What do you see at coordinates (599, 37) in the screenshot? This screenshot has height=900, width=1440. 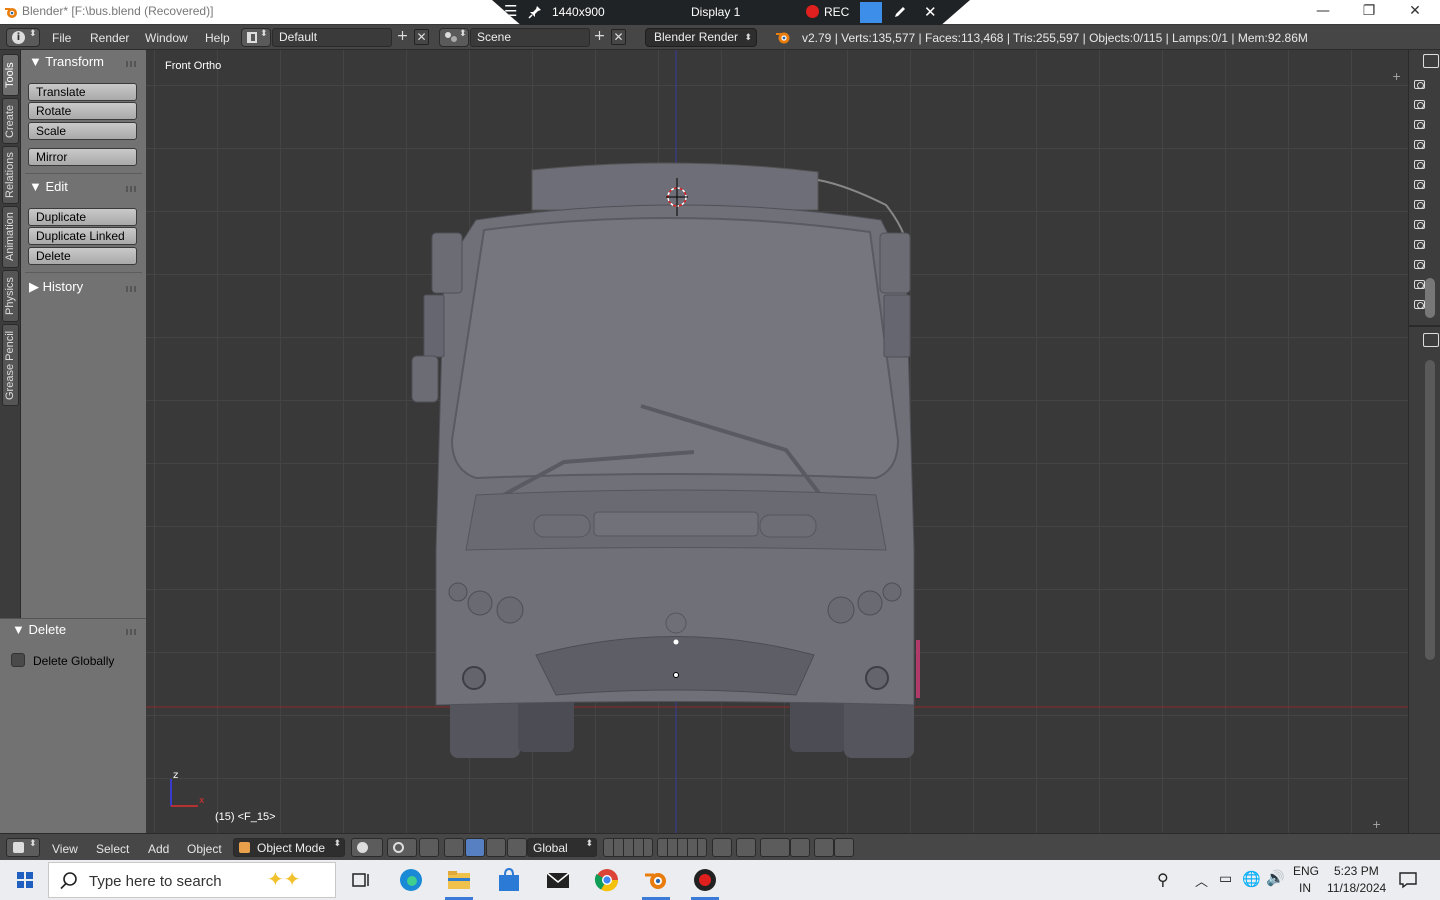 I see `add-scene-icon: +` at bounding box center [599, 37].